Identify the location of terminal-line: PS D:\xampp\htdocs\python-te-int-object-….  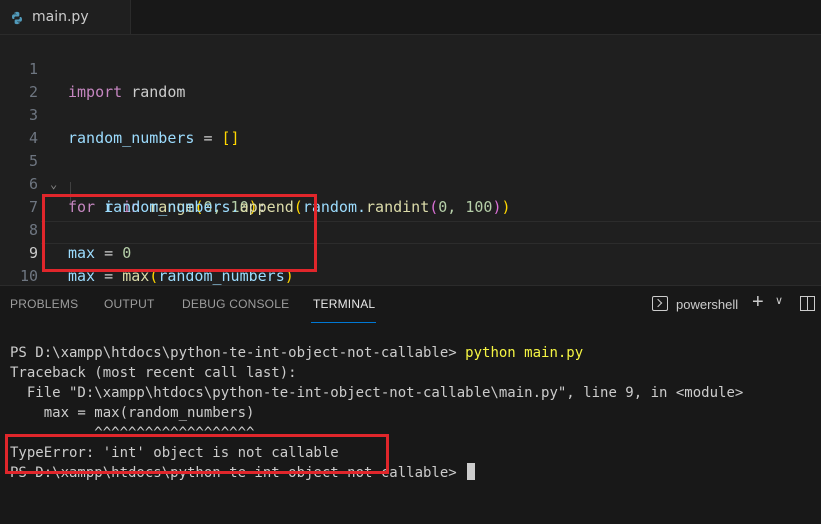
(296, 353).